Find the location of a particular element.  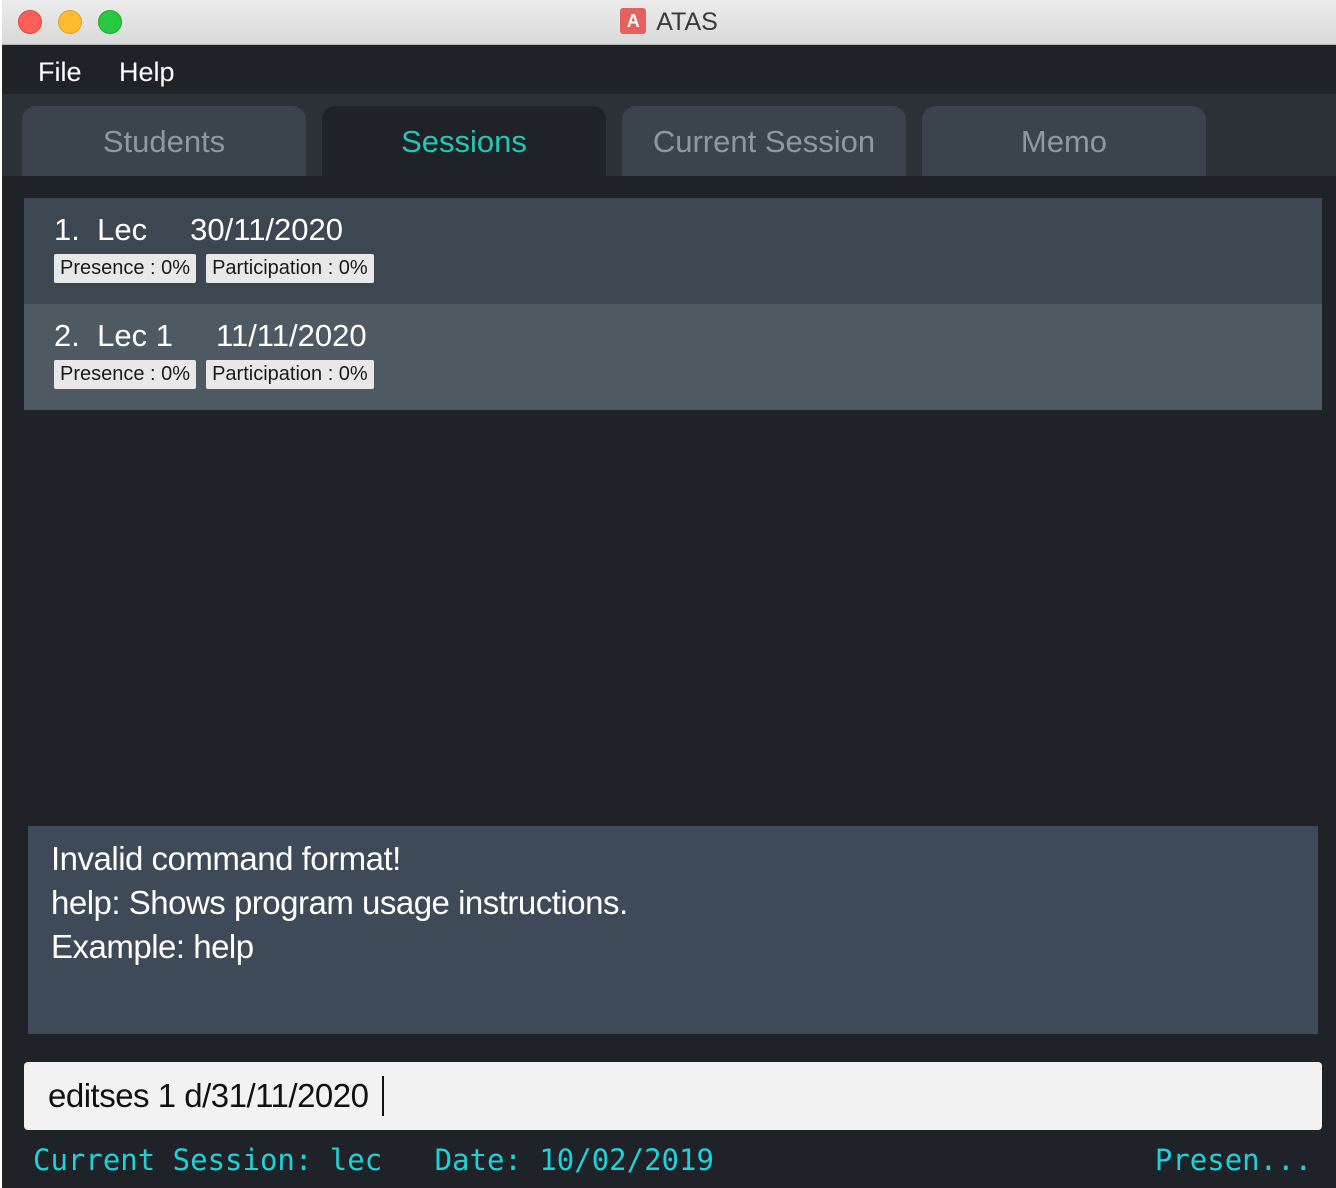

tab-current-session: Current Session is located at coordinates (764, 141).